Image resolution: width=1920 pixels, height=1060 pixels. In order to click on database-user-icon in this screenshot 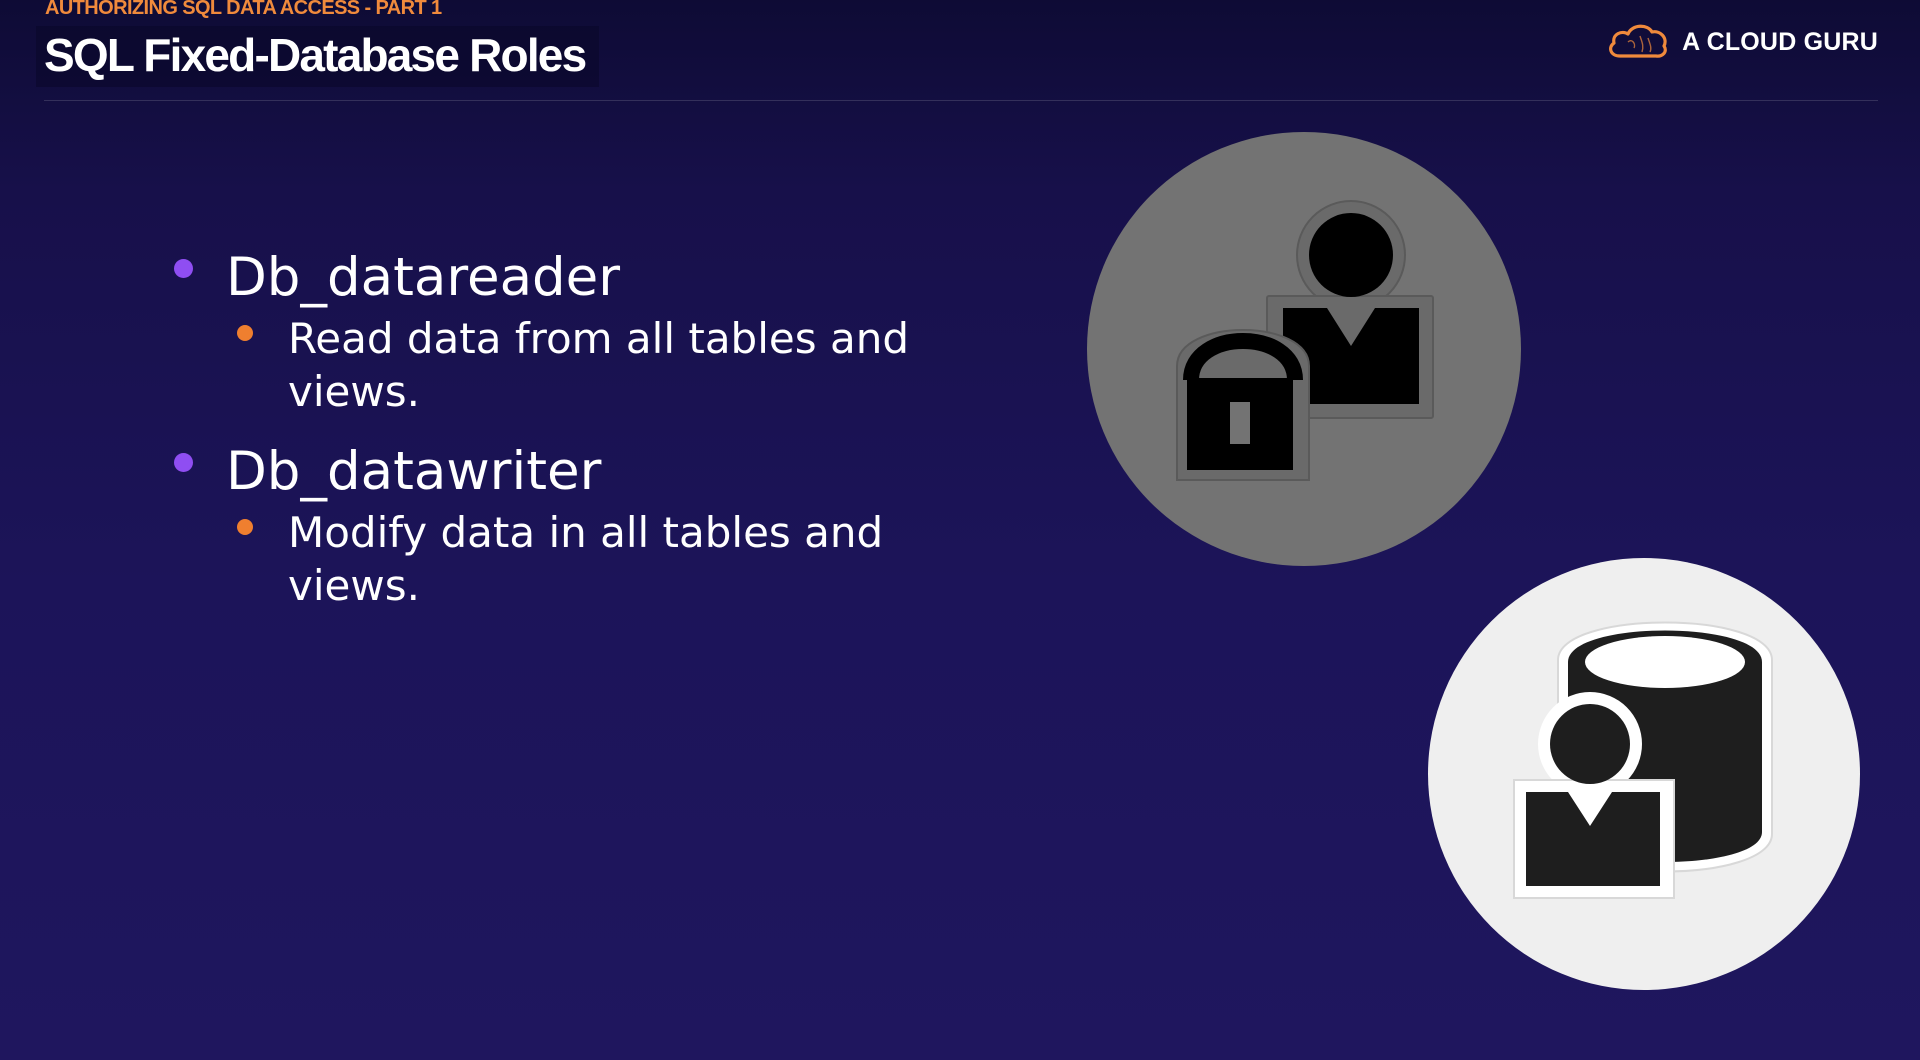, I will do `click(1643, 760)`.